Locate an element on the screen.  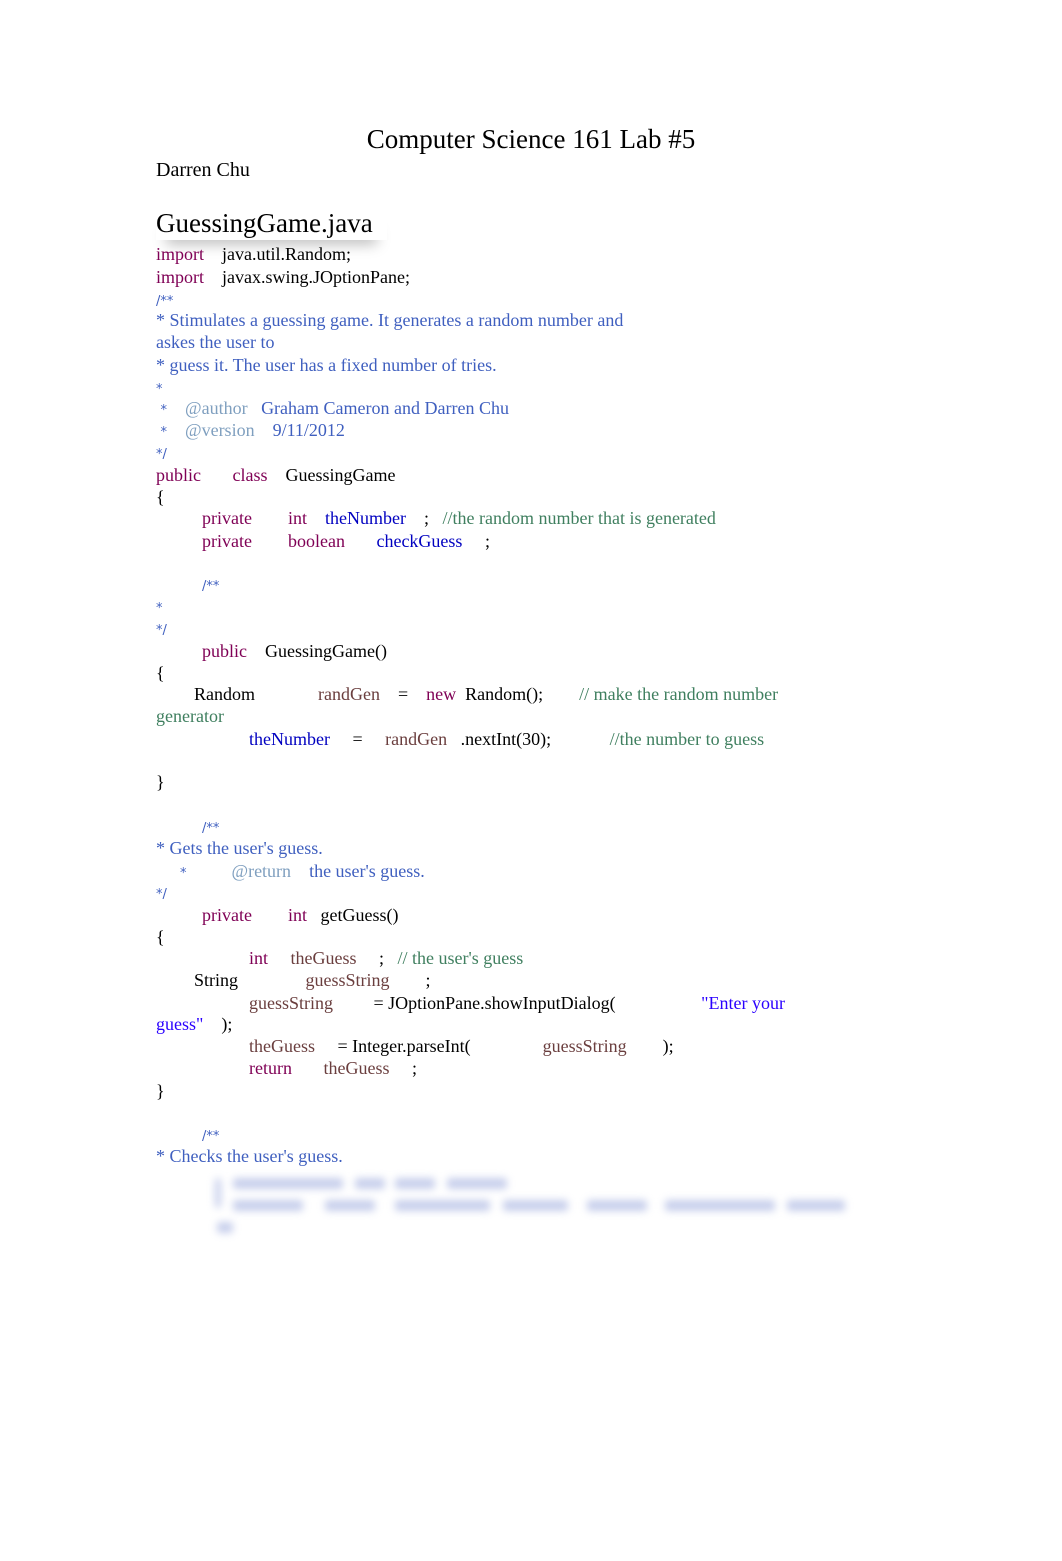
constructor-name: GuessingGame() is located at coordinates (326, 651).